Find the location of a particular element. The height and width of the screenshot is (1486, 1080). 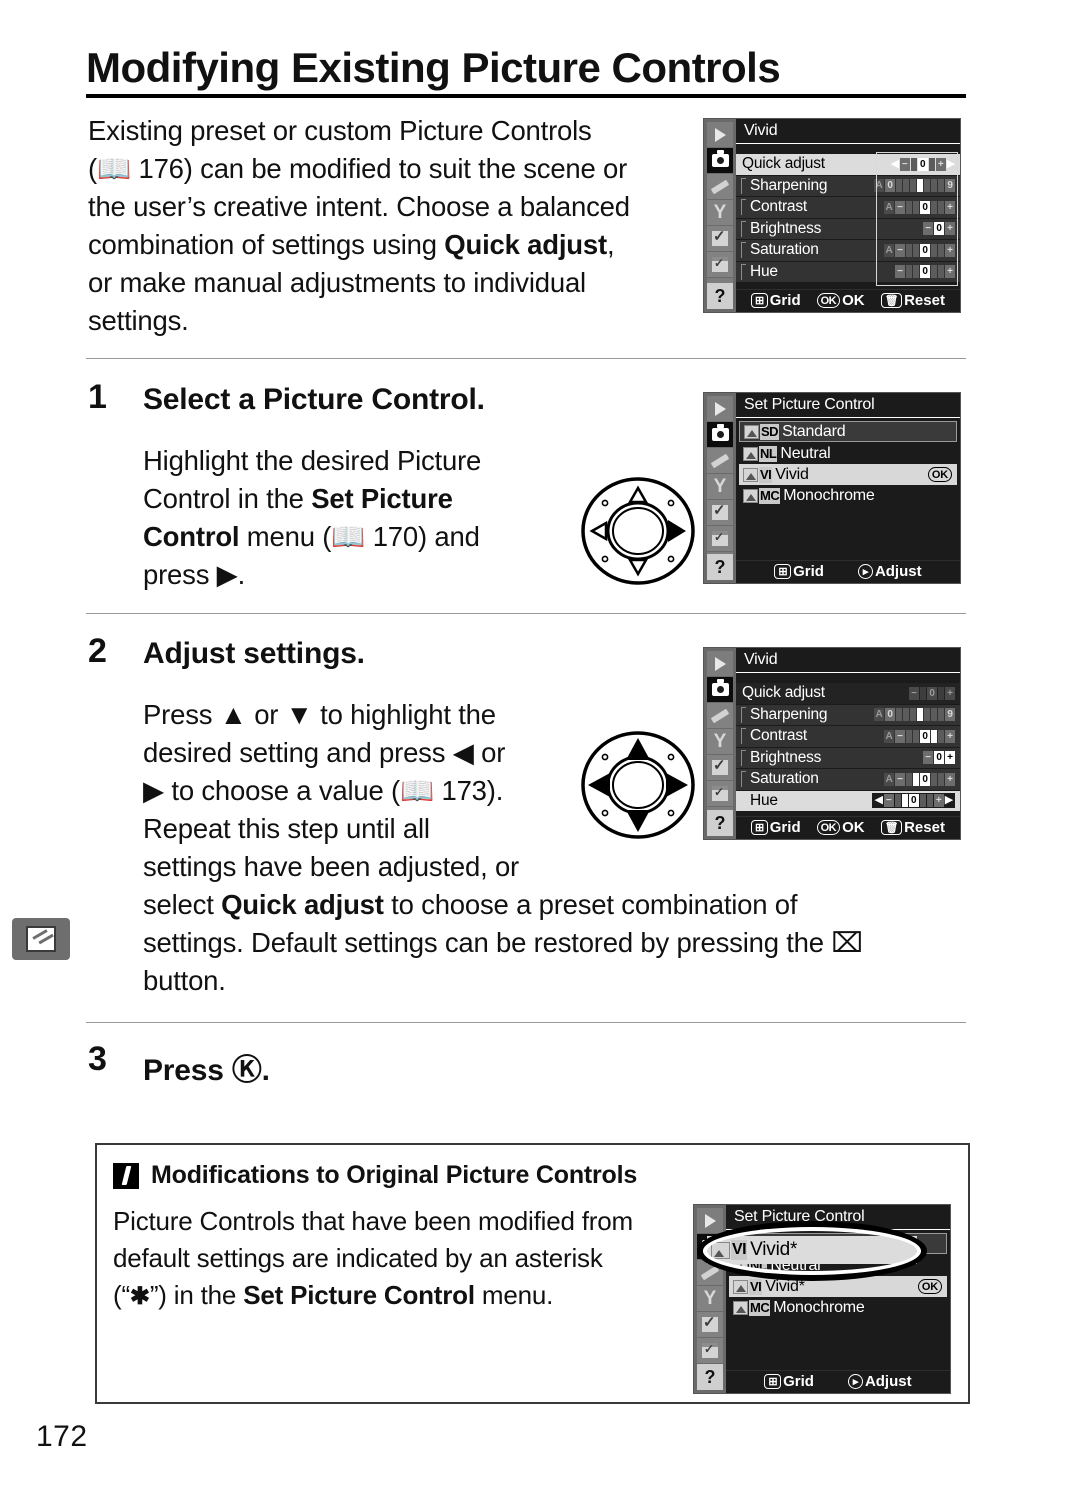

picture-control-tag: MC is located at coordinates (760, 1307).